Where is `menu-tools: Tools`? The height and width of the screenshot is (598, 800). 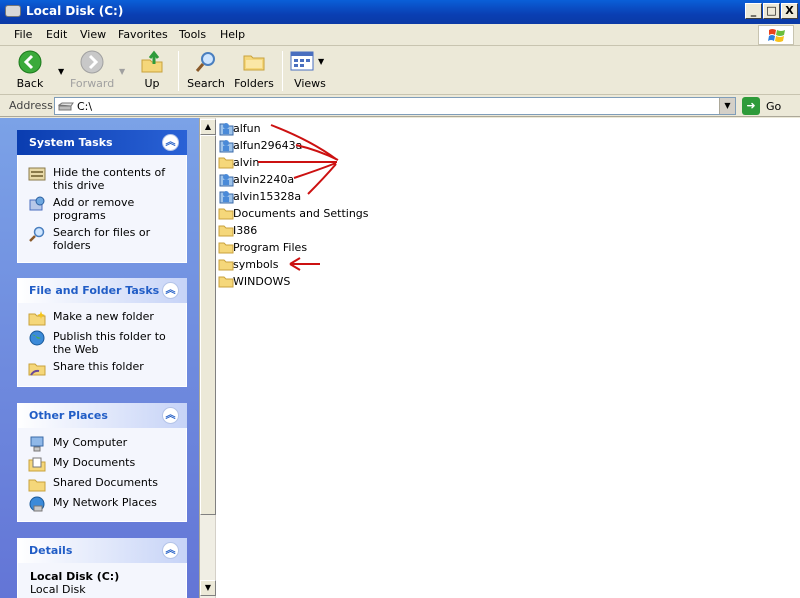 menu-tools: Tools is located at coordinates (192, 34).